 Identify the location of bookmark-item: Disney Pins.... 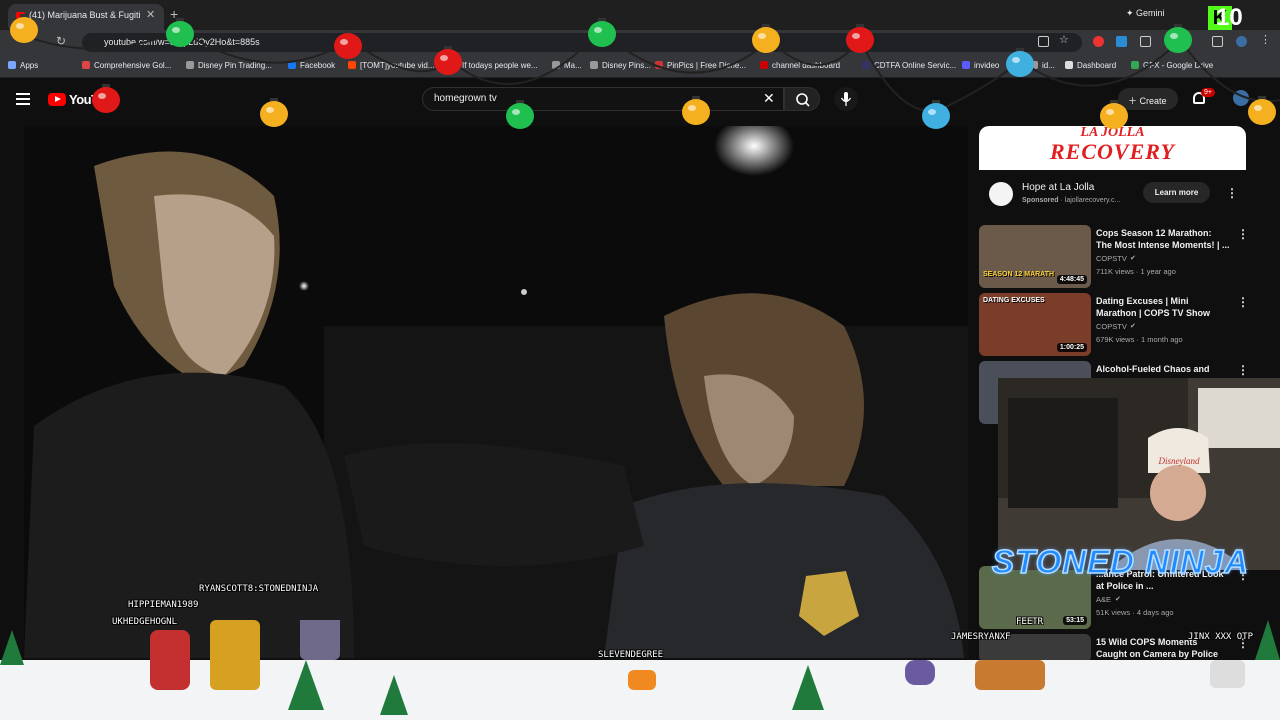
(620, 65).